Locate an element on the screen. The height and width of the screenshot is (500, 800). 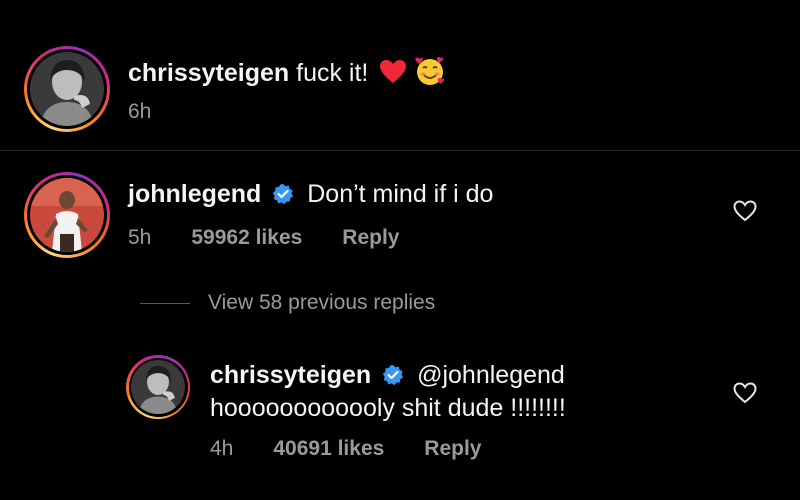
post-caption-text: fuck it! is located at coordinates (332, 73).